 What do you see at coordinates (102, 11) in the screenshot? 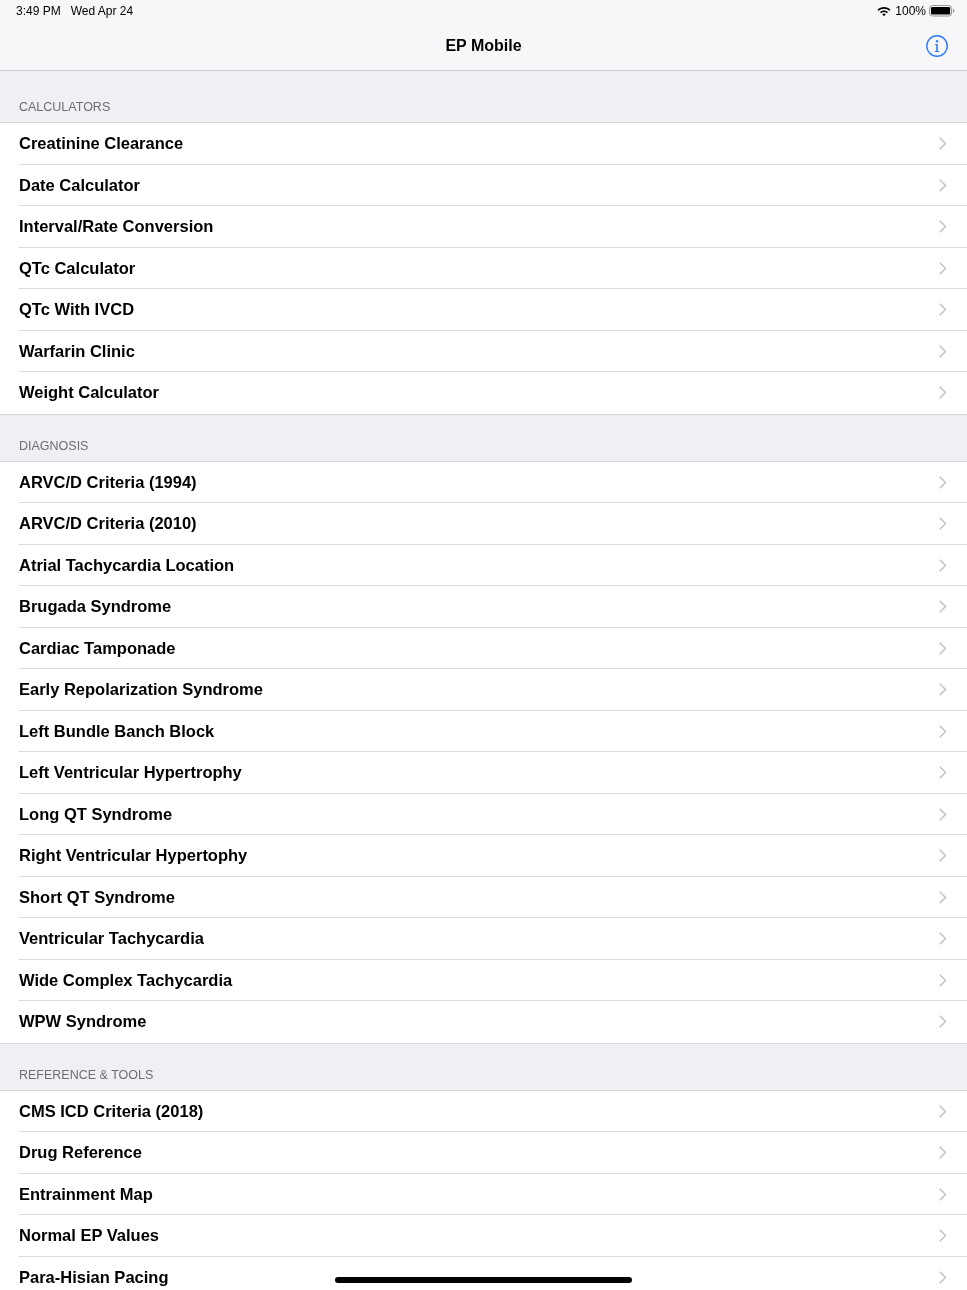
I see `status-date: Wed Apr 24` at bounding box center [102, 11].